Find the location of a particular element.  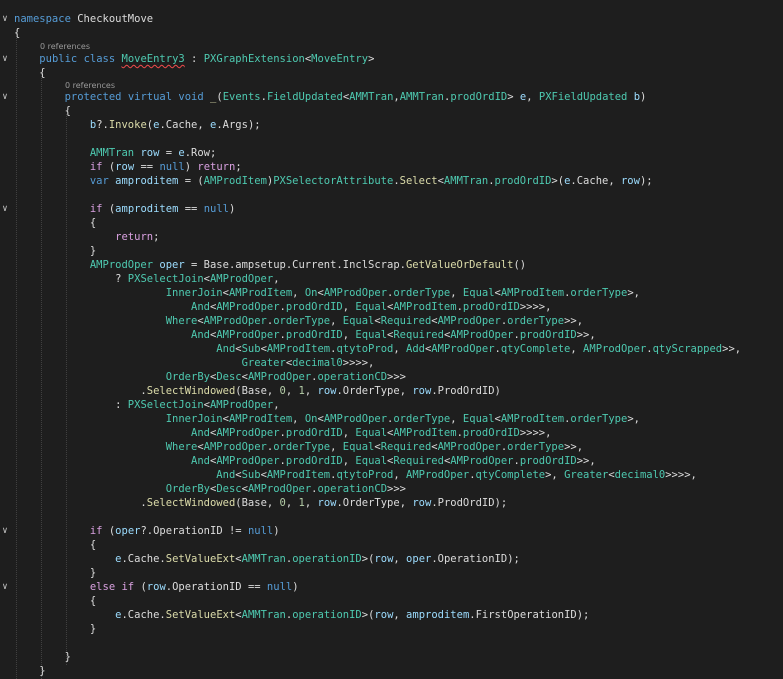

code-text: if (row == null) return; is located at coordinates (128, 167).